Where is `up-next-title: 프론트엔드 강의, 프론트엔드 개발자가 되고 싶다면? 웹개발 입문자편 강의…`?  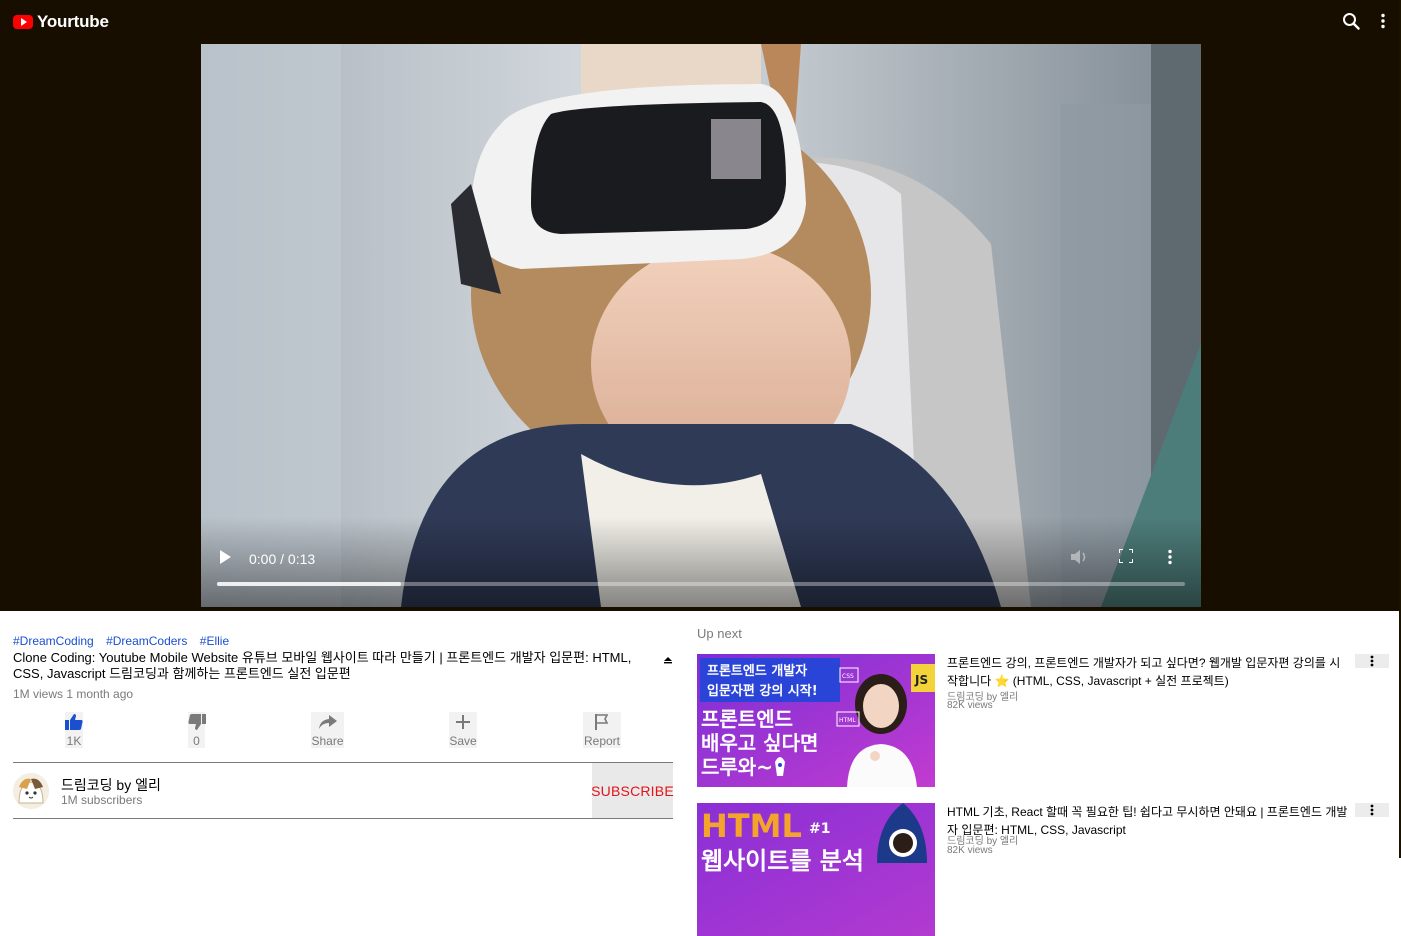
up-next-title: 프론트엔드 강의, 프론트엔드 개발자가 되고 싶다면? 웹개발 입문자편 강의… is located at coordinates (1148, 672).